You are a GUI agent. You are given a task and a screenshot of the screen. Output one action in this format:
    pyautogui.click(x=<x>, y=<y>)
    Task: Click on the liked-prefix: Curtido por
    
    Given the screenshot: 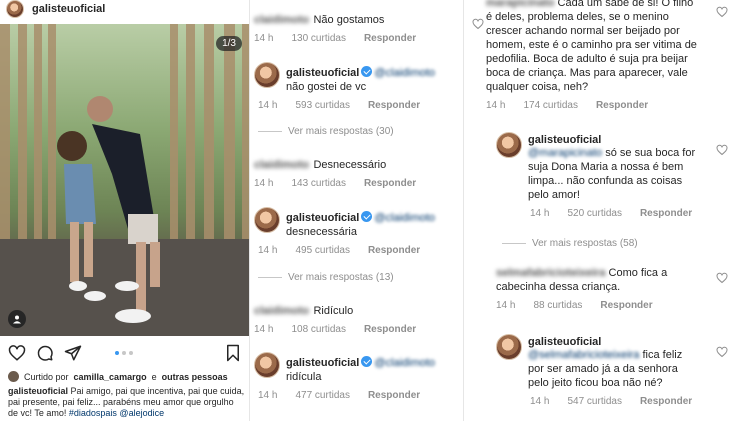 What is the action you would take?
    pyautogui.click(x=46, y=376)
    